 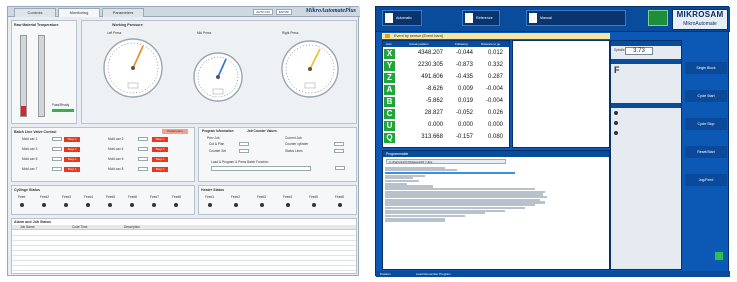 What do you see at coordinates (213, 190) in the screenshot?
I see `heater-status-title: Heater Status` at bounding box center [213, 190].